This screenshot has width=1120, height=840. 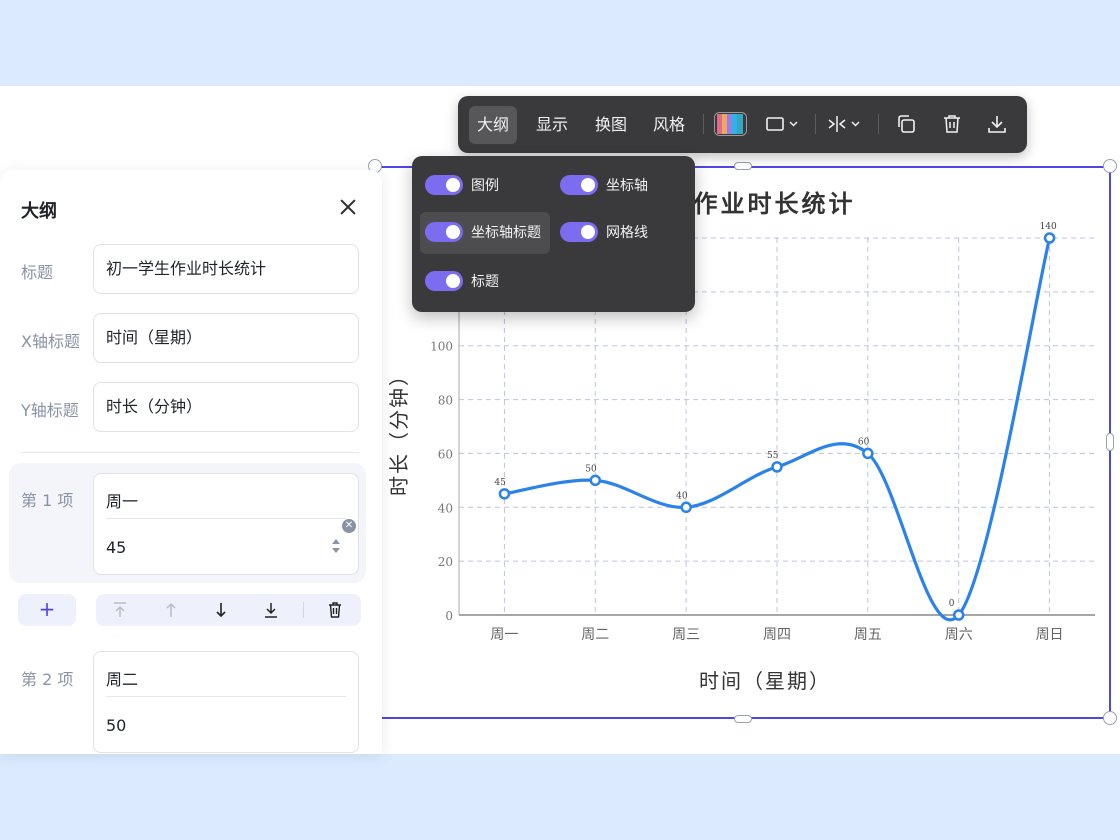 What do you see at coordinates (50, 341) in the screenshot?
I see `x-axis-title-label: X轴标题` at bounding box center [50, 341].